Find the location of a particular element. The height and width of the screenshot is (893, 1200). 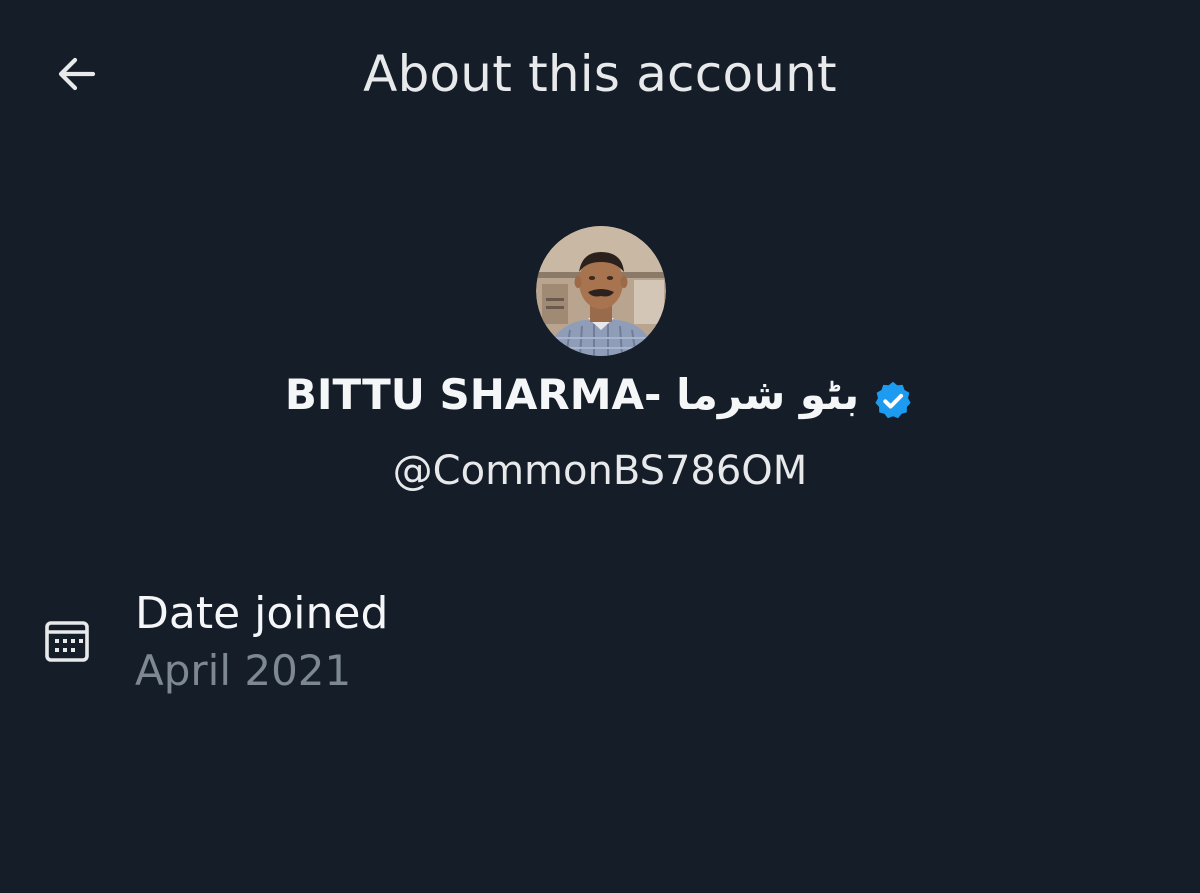

account-handle: @CommonBS786OM is located at coordinates (600, 471).